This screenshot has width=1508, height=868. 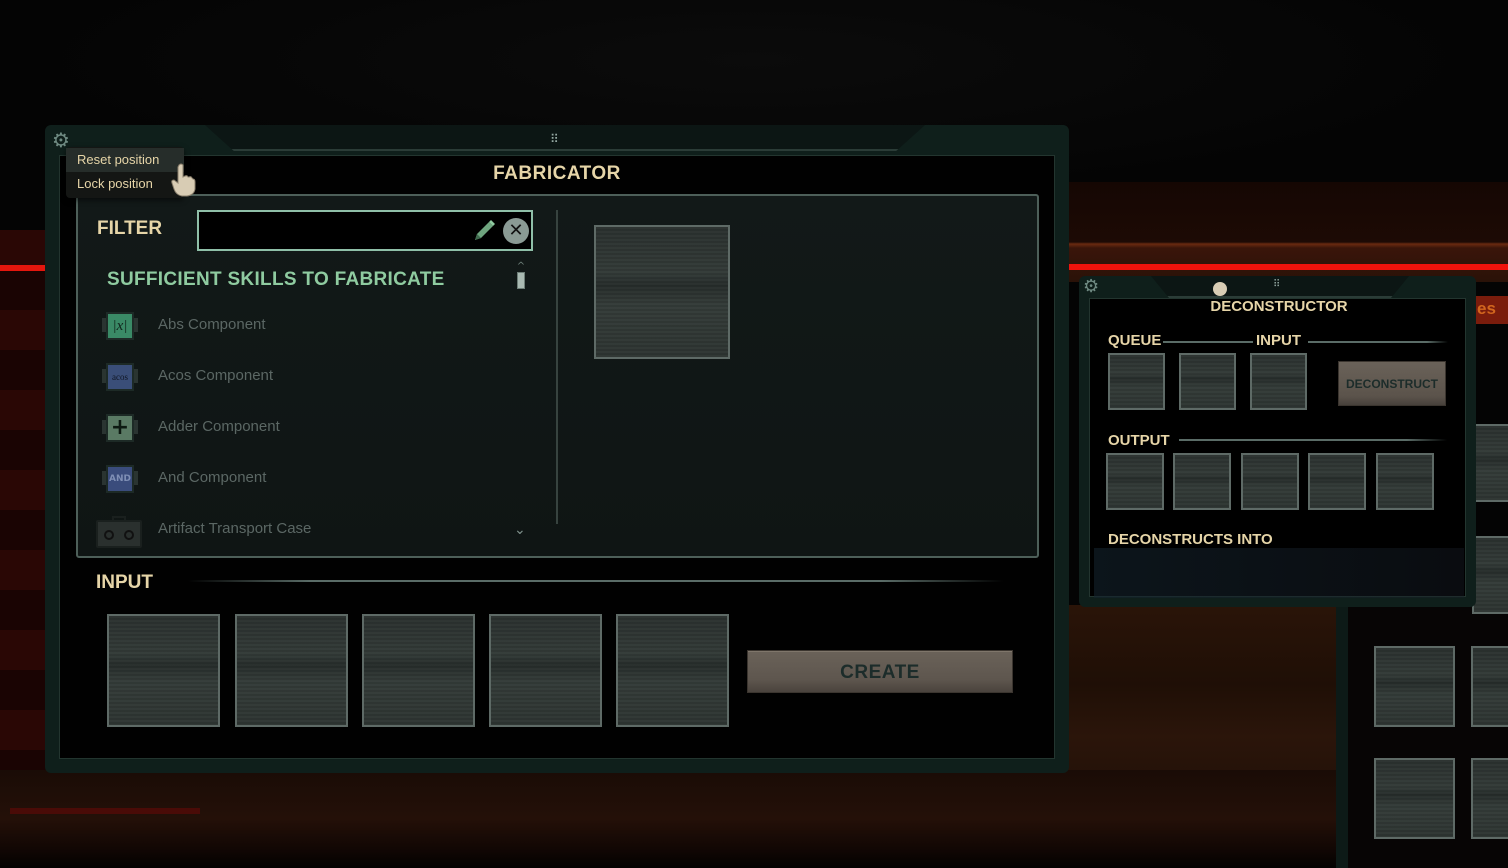 I want to click on deconstructor-settings-gear-icon: ⚙, so click(x=1092, y=287).